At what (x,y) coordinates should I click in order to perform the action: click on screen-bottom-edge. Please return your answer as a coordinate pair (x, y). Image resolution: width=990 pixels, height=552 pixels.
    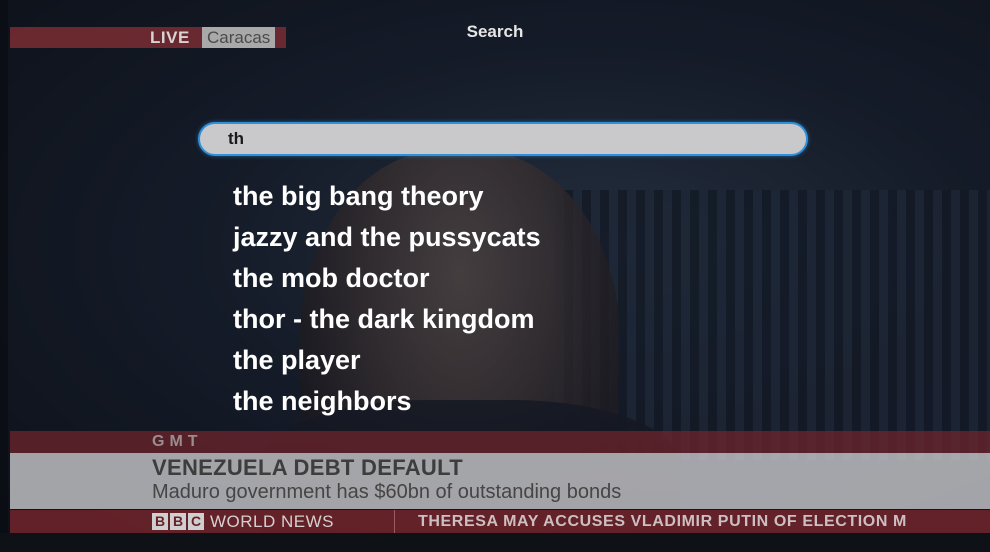
    Looking at the image, I should click on (495, 542).